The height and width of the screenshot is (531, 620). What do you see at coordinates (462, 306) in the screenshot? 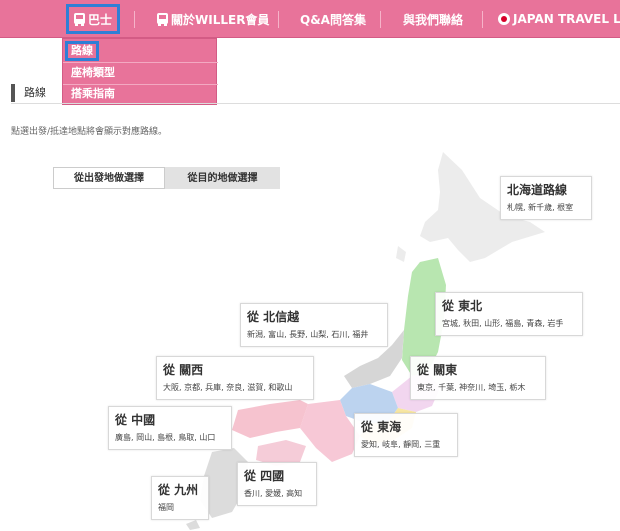
I see `region-title: 從 東北` at bounding box center [462, 306].